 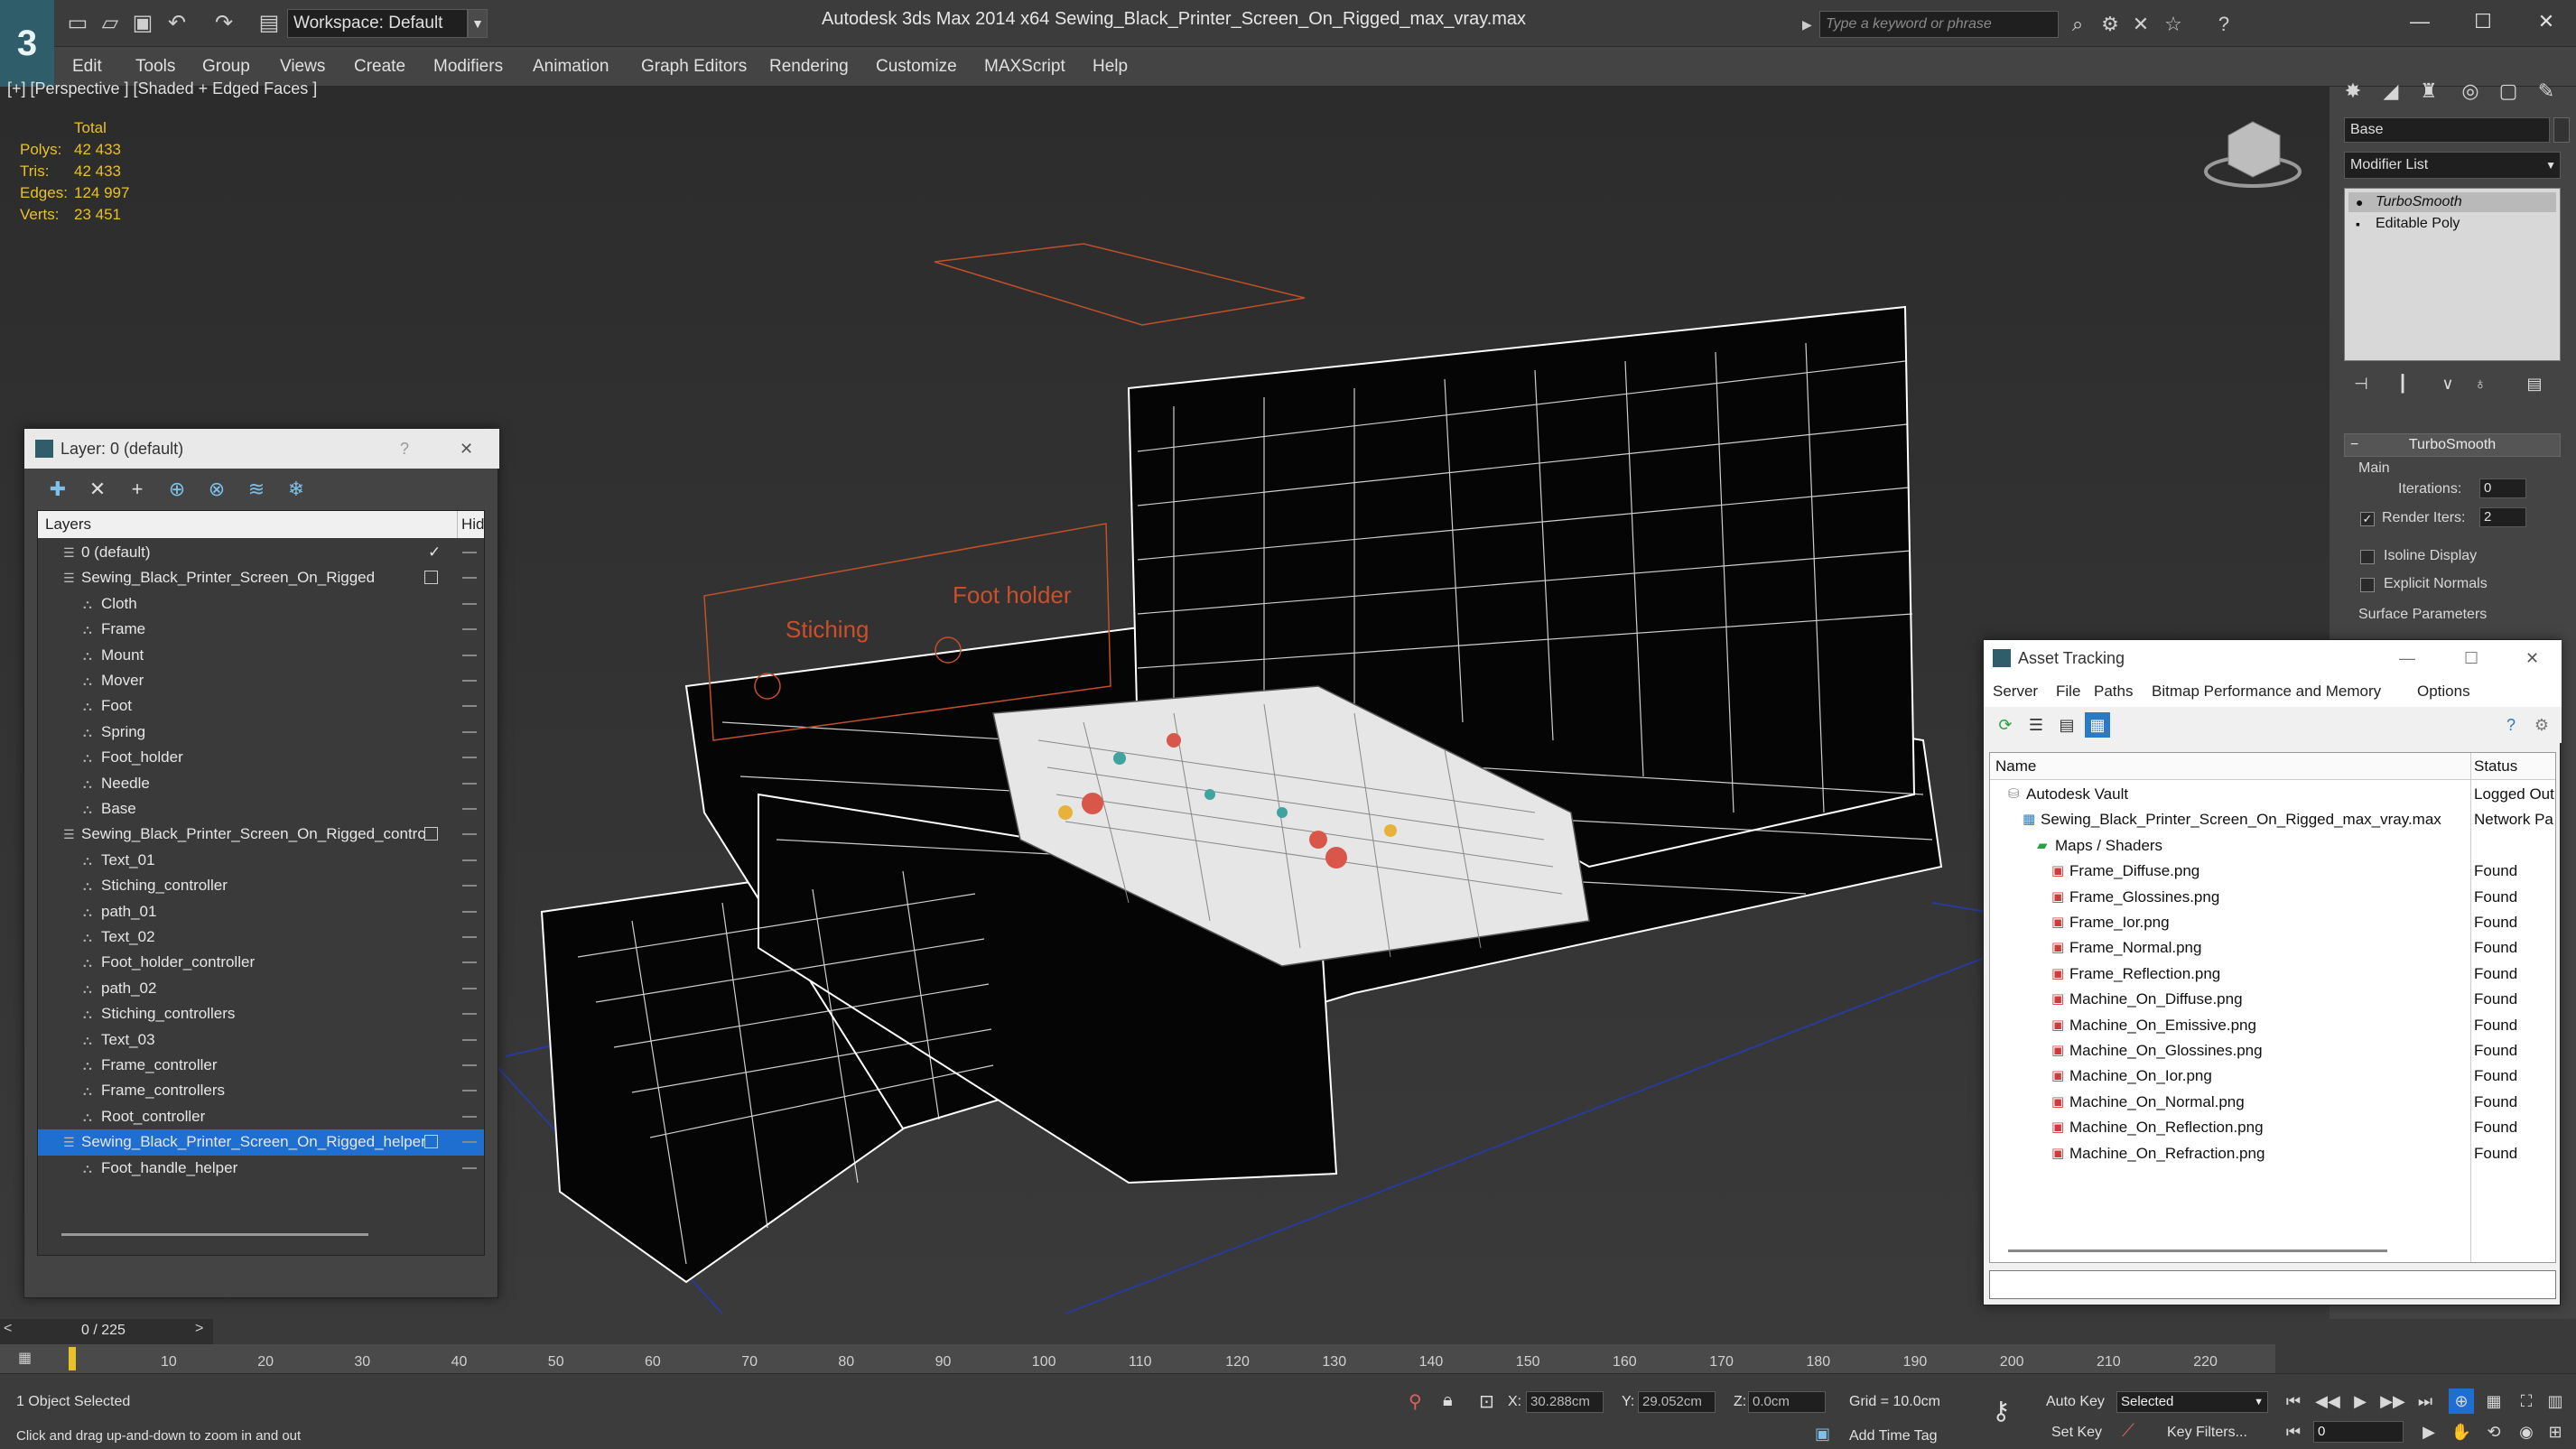 What do you see at coordinates (2272, 999) in the screenshot?
I see `asset-row: ▣ Machine_On_Diffuse.png Found` at bounding box center [2272, 999].